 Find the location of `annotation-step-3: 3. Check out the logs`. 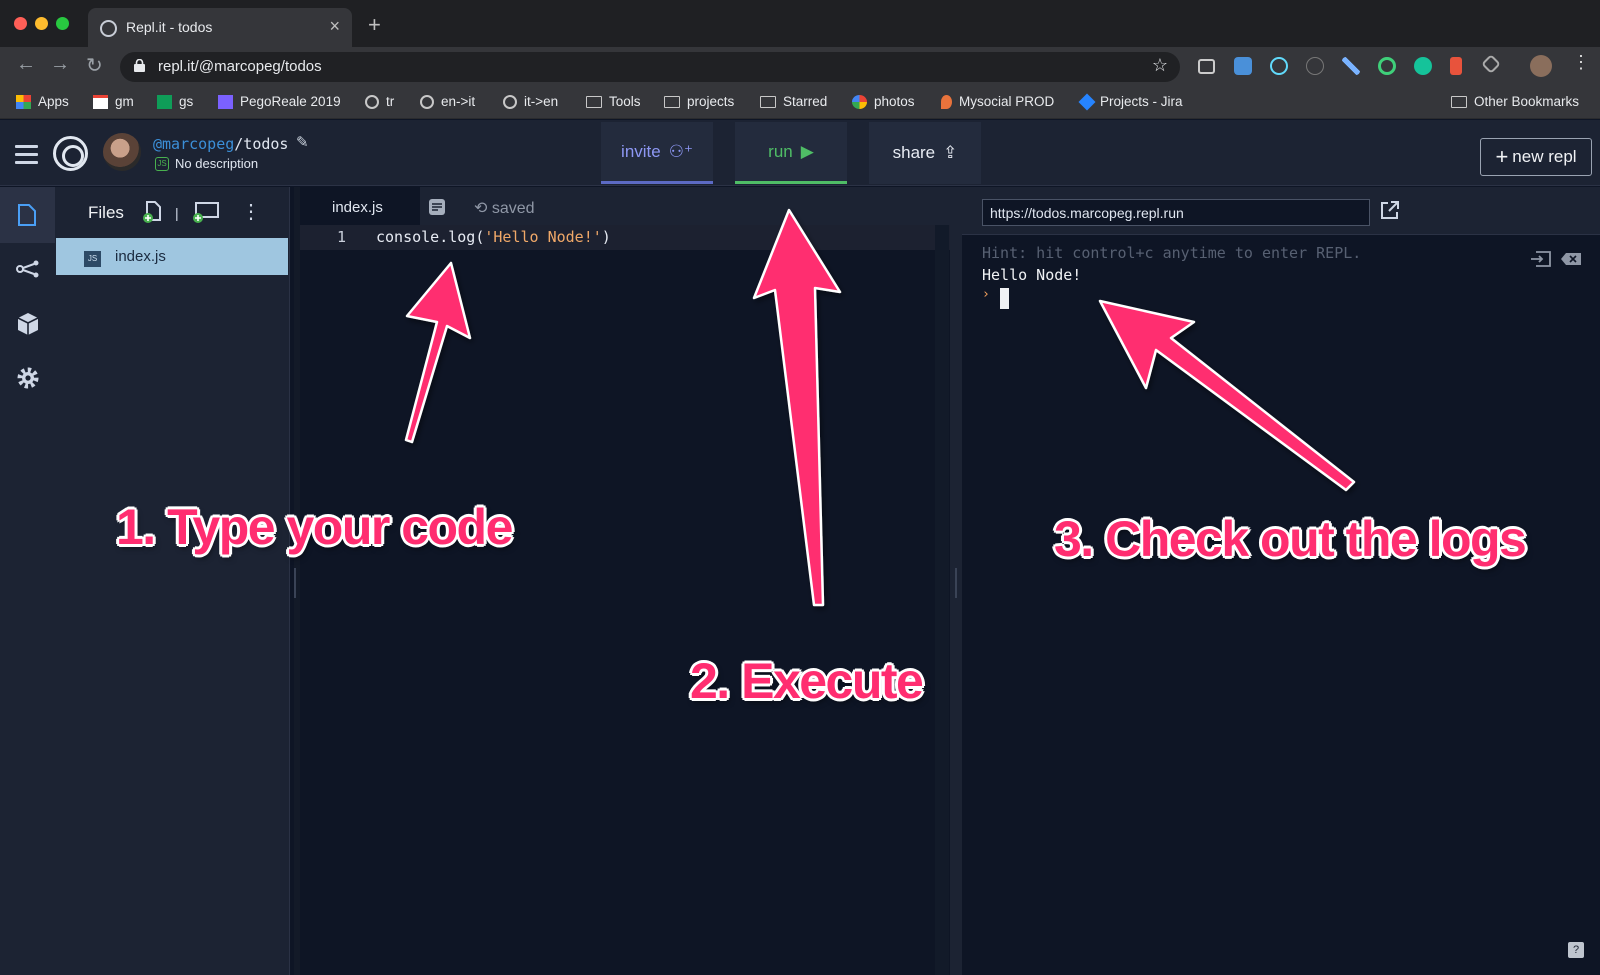

annotation-step-3: 3. Check out the logs is located at coordinates (1290, 539).